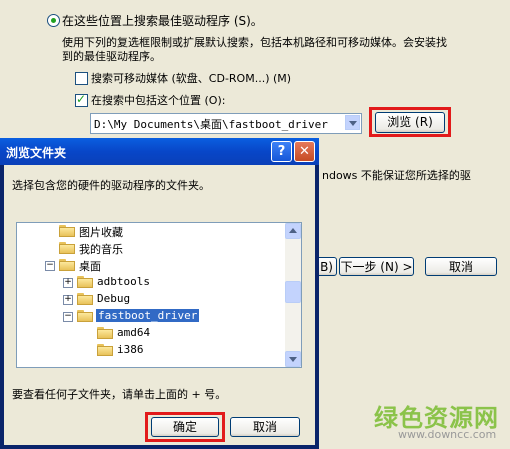 This screenshot has height=449, width=510. I want to click on scroll-up-icon, so click(293, 231).